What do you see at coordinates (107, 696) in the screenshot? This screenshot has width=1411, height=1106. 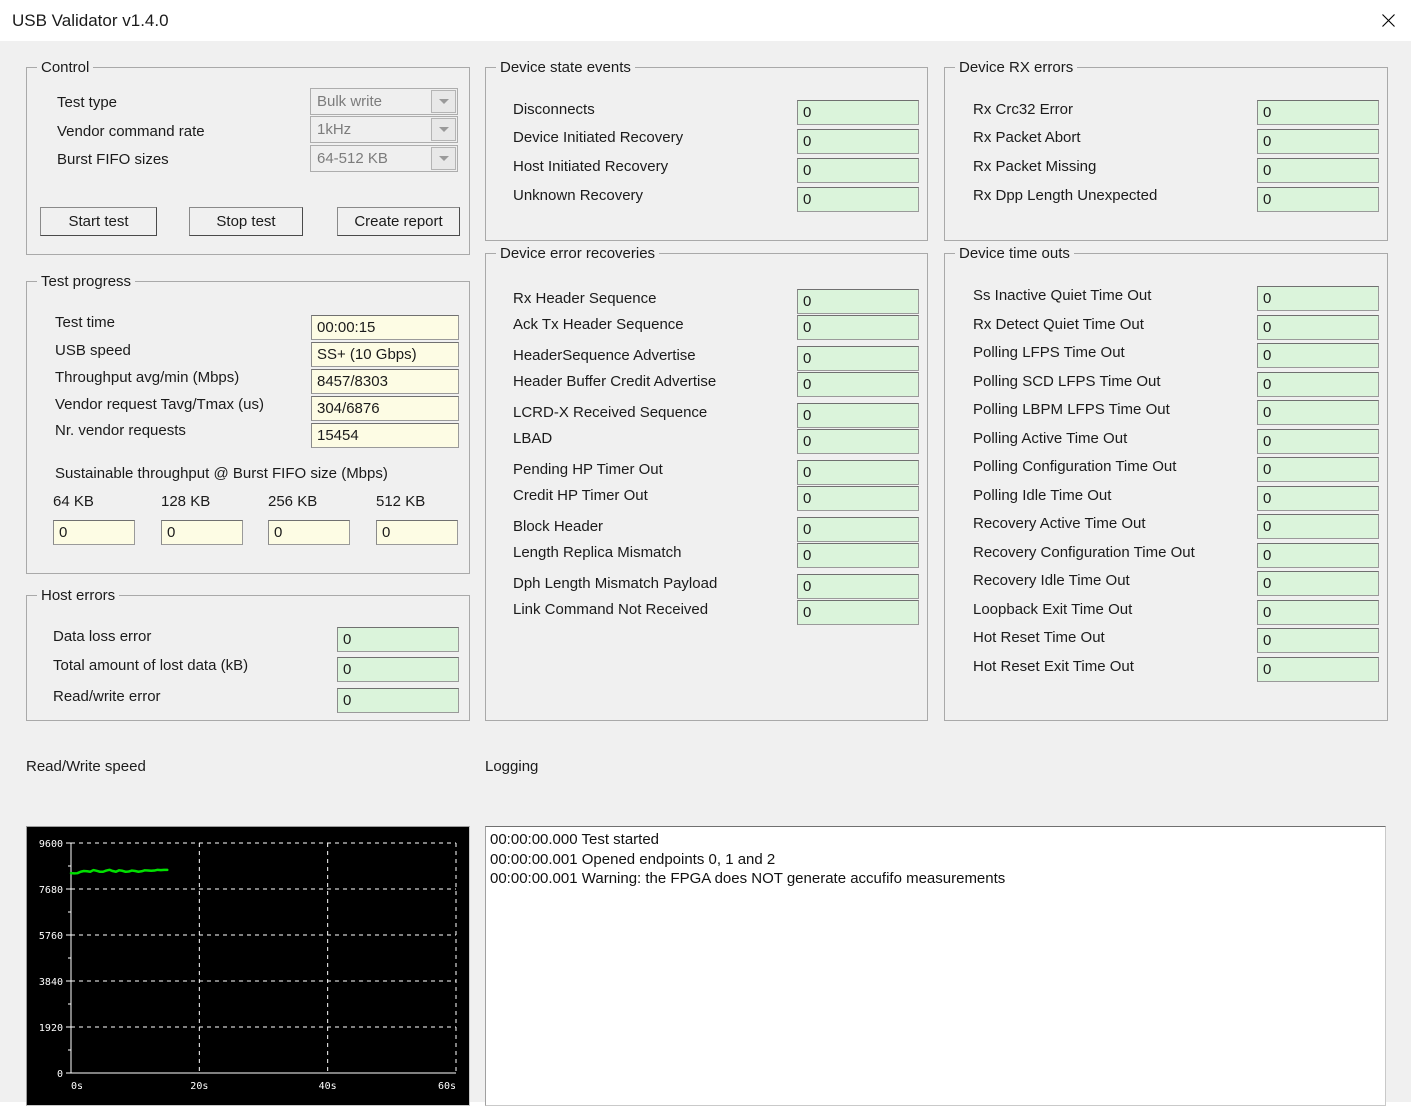 I see `read-write-error-label: Read/write error` at bounding box center [107, 696].